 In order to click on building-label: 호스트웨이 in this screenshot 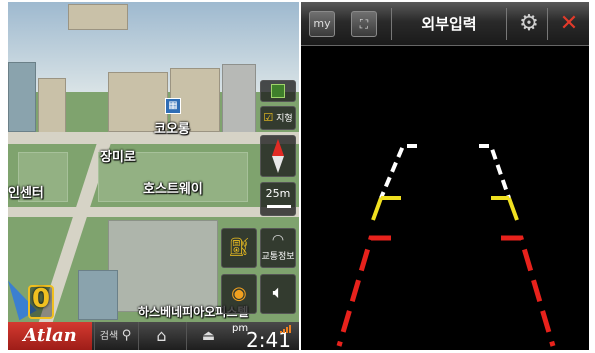, I will do `click(173, 189)`.